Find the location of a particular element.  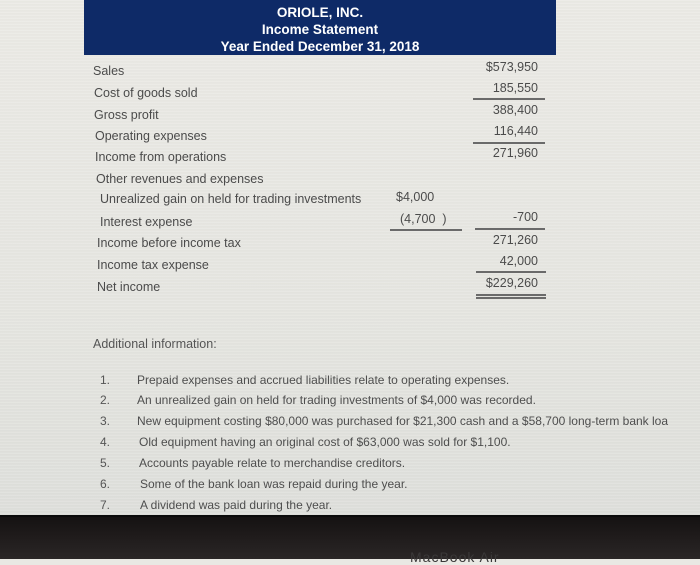

amount-sales: $573,950 is located at coordinates (511, 67).